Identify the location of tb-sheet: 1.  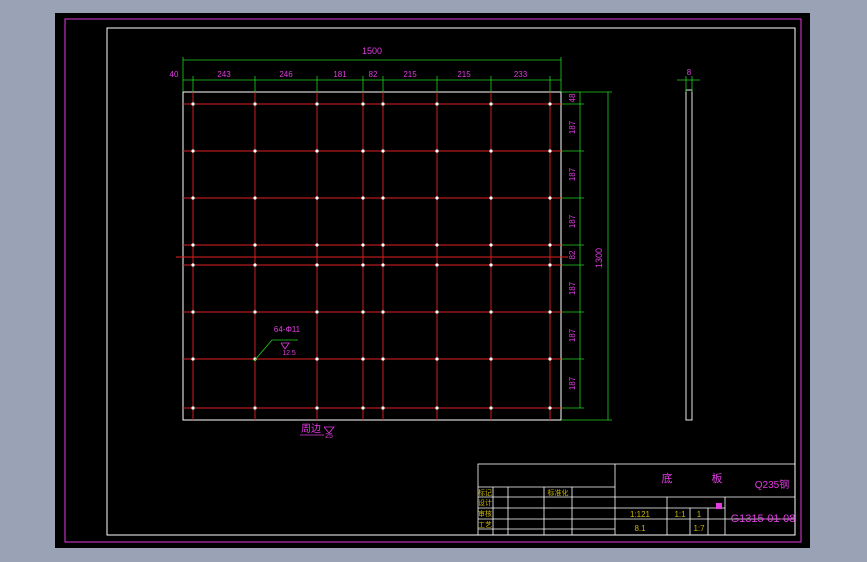
(699, 514).